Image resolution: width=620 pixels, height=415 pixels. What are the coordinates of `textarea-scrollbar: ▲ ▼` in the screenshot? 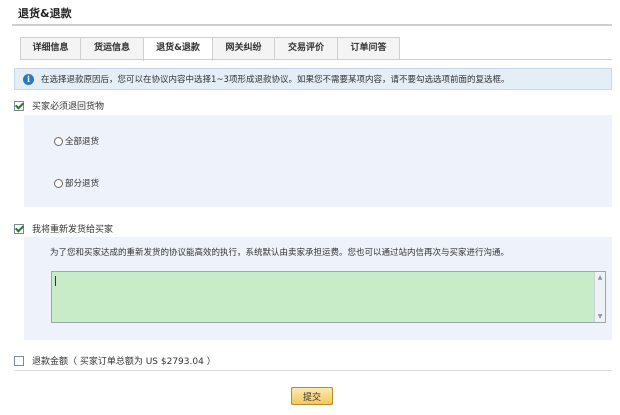 It's located at (599, 297).